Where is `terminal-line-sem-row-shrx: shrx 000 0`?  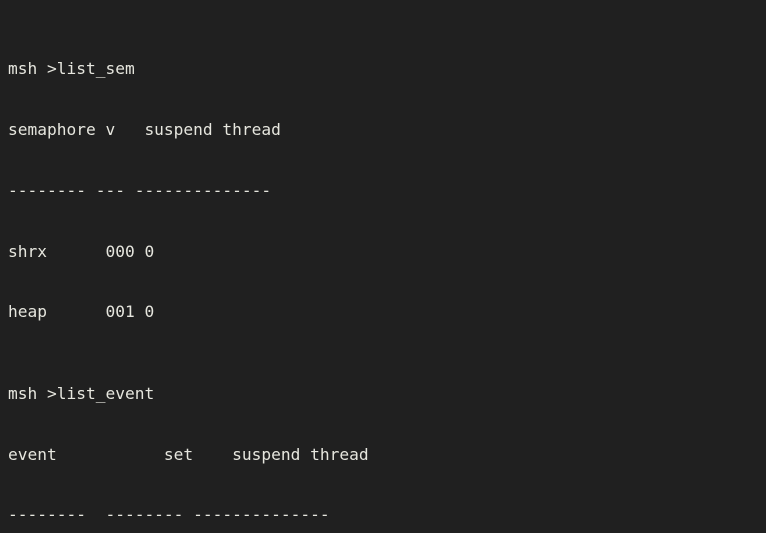 terminal-line-sem-row-shrx: shrx 000 0 is located at coordinates (81, 251).